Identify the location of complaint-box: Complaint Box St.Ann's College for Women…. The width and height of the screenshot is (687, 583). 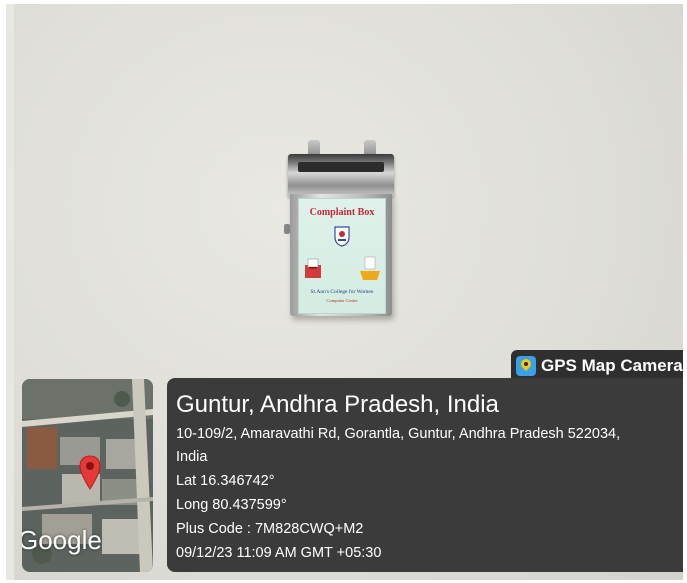
(339, 228).